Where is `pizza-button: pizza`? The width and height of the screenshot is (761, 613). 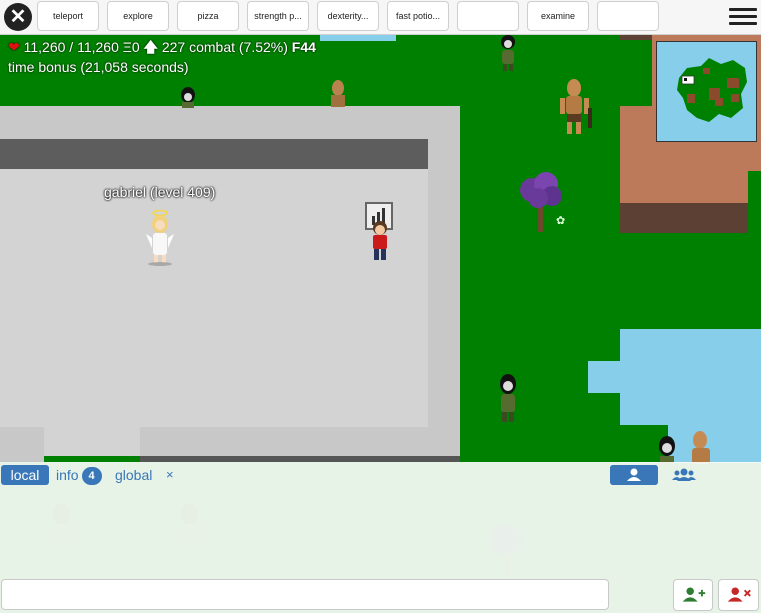
pizza-button: pizza is located at coordinates (208, 16).